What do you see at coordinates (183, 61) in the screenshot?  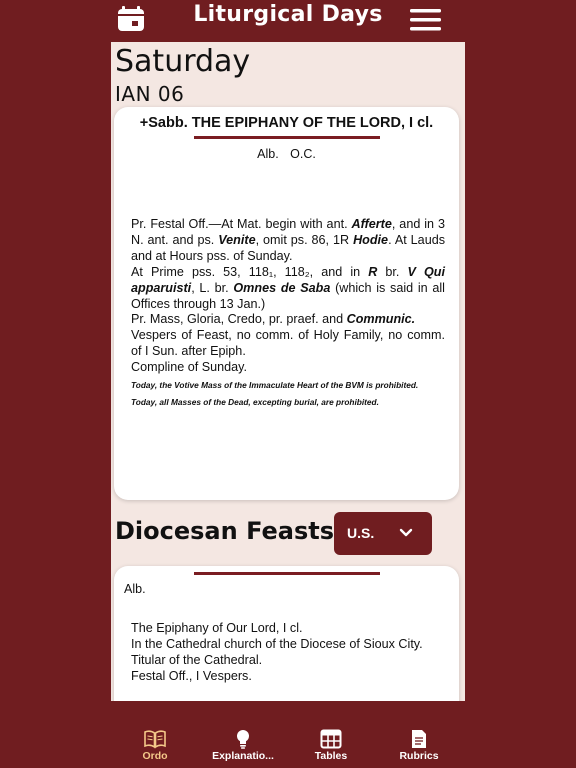 I see `day-name: Saturday` at bounding box center [183, 61].